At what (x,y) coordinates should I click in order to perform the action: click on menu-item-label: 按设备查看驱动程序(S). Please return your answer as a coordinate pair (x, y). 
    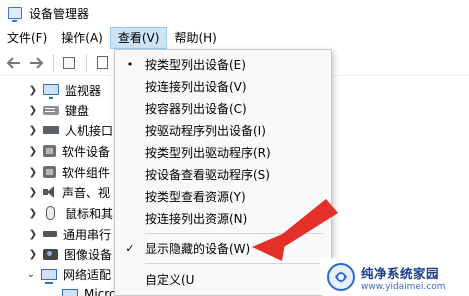
    Looking at the image, I should click on (207, 174).